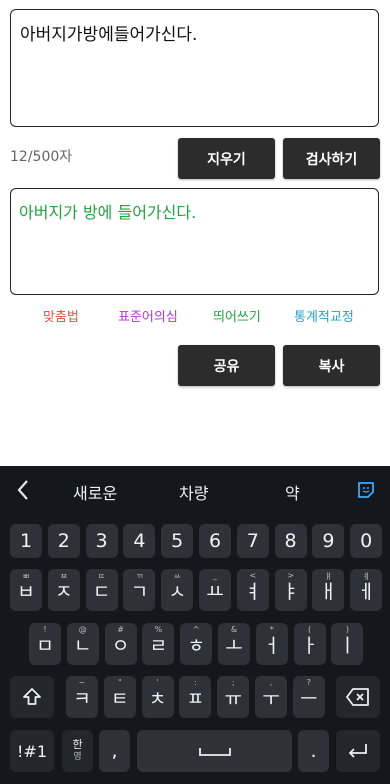 The height and width of the screenshot is (784, 390). I want to click on key-3-row2: # ㅇ, so click(120, 644).